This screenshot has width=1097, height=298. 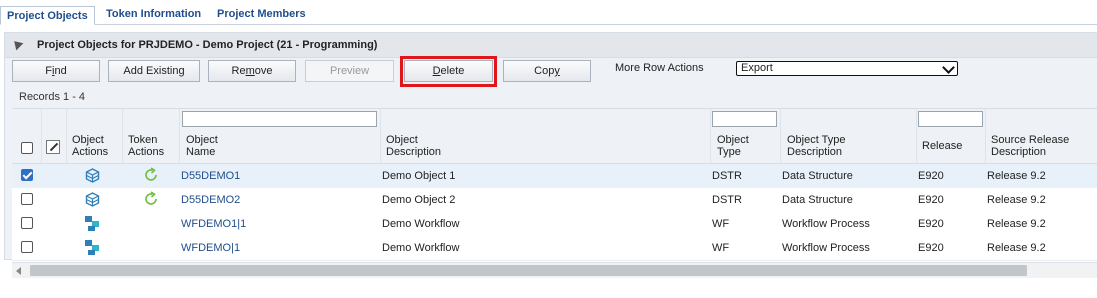 What do you see at coordinates (252, 71) in the screenshot?
I see `remove-button: Remove` at bounding box center [252, 71].